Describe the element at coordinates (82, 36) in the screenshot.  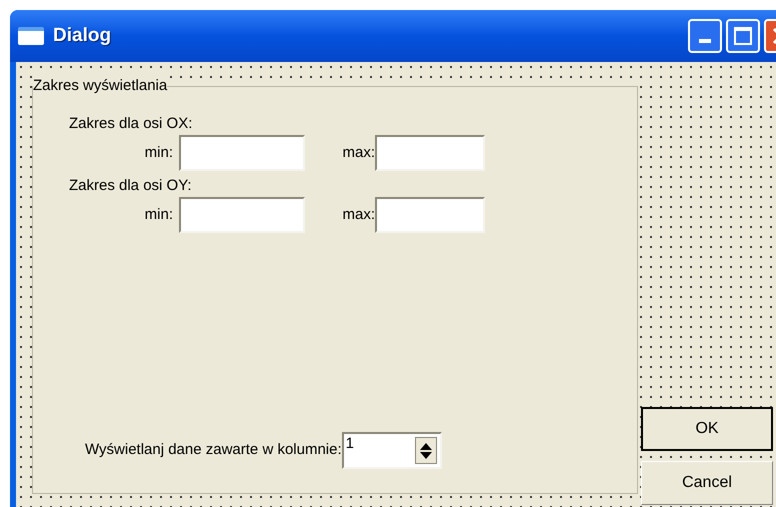
I see `window-title: Dialog` at that location.